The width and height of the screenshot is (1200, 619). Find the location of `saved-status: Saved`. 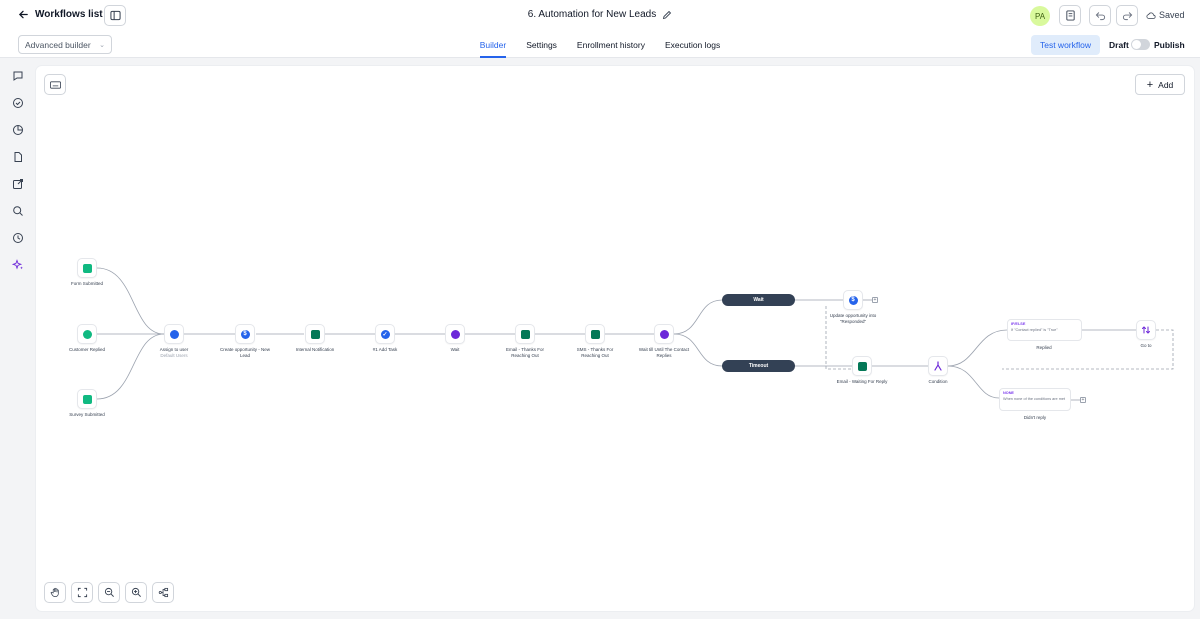

saved-status: Saved is located at coordinates (1165, 15).